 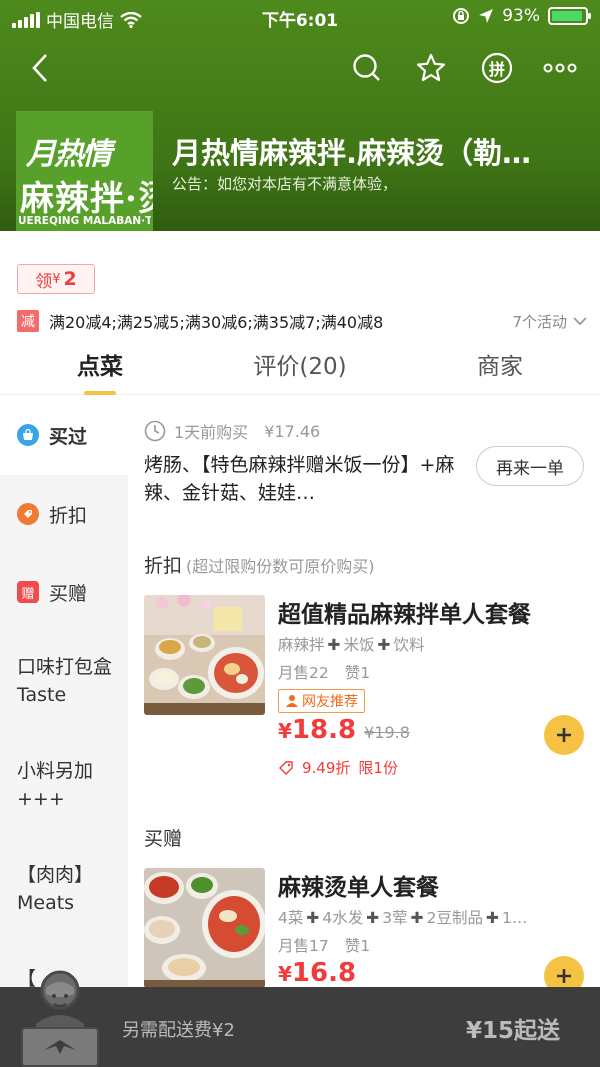 I want to click on dish-price: ¥18.8 ¥19.8, so click(x=344, y=730).